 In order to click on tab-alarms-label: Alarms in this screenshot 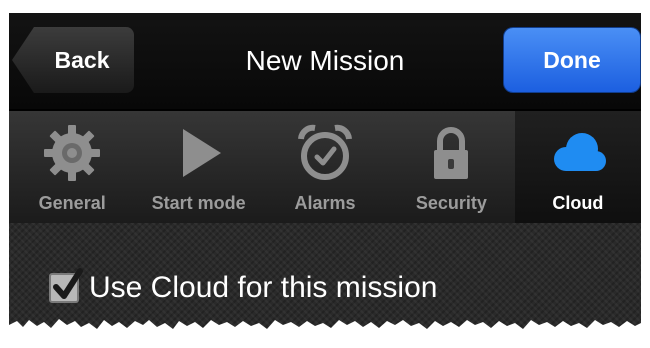, I will do `click(325, 203)`.